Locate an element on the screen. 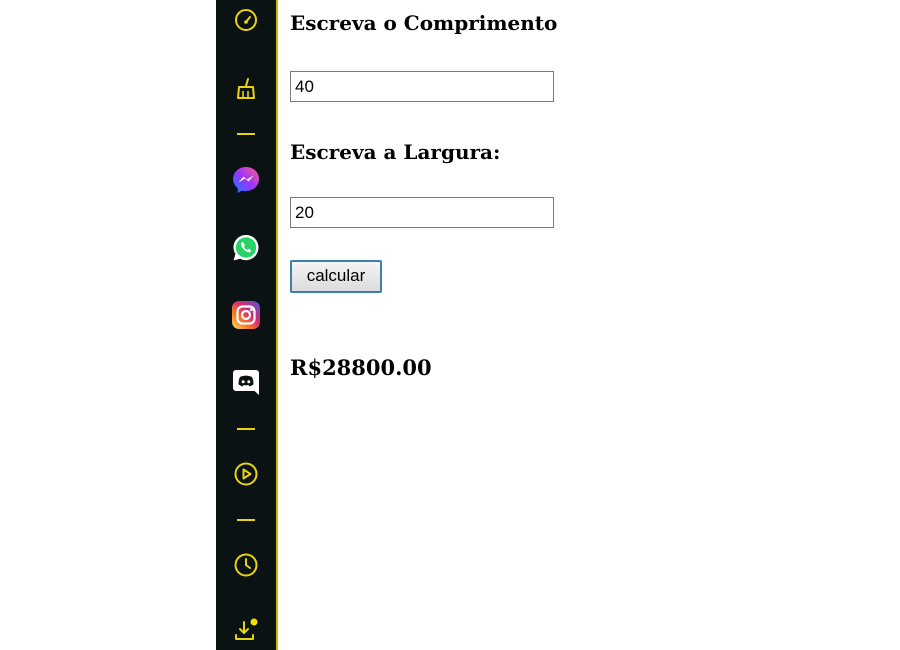 Image resolution: width=900 pixels, height=650 pixels. discord-icon is located at coordinates (246, 382).